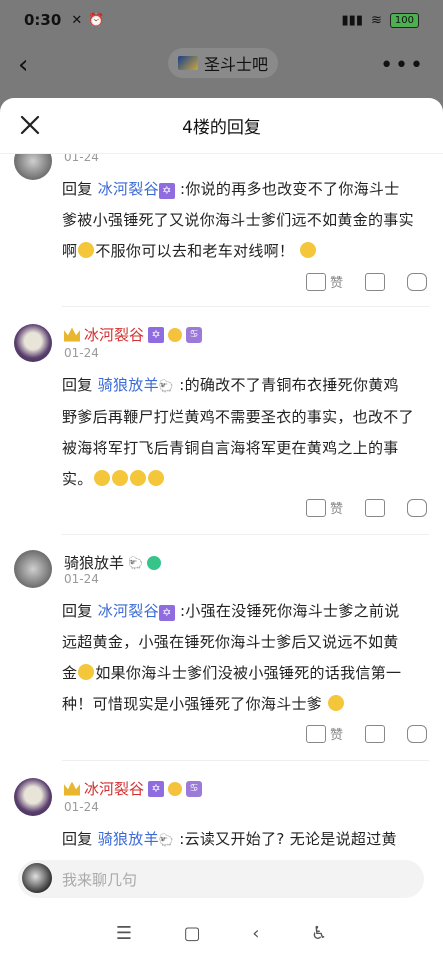  What do you see at coordinates (96, 20) in the screenshot?
I see `alarm-icon: ⏰` at bounding box center [96, 20].